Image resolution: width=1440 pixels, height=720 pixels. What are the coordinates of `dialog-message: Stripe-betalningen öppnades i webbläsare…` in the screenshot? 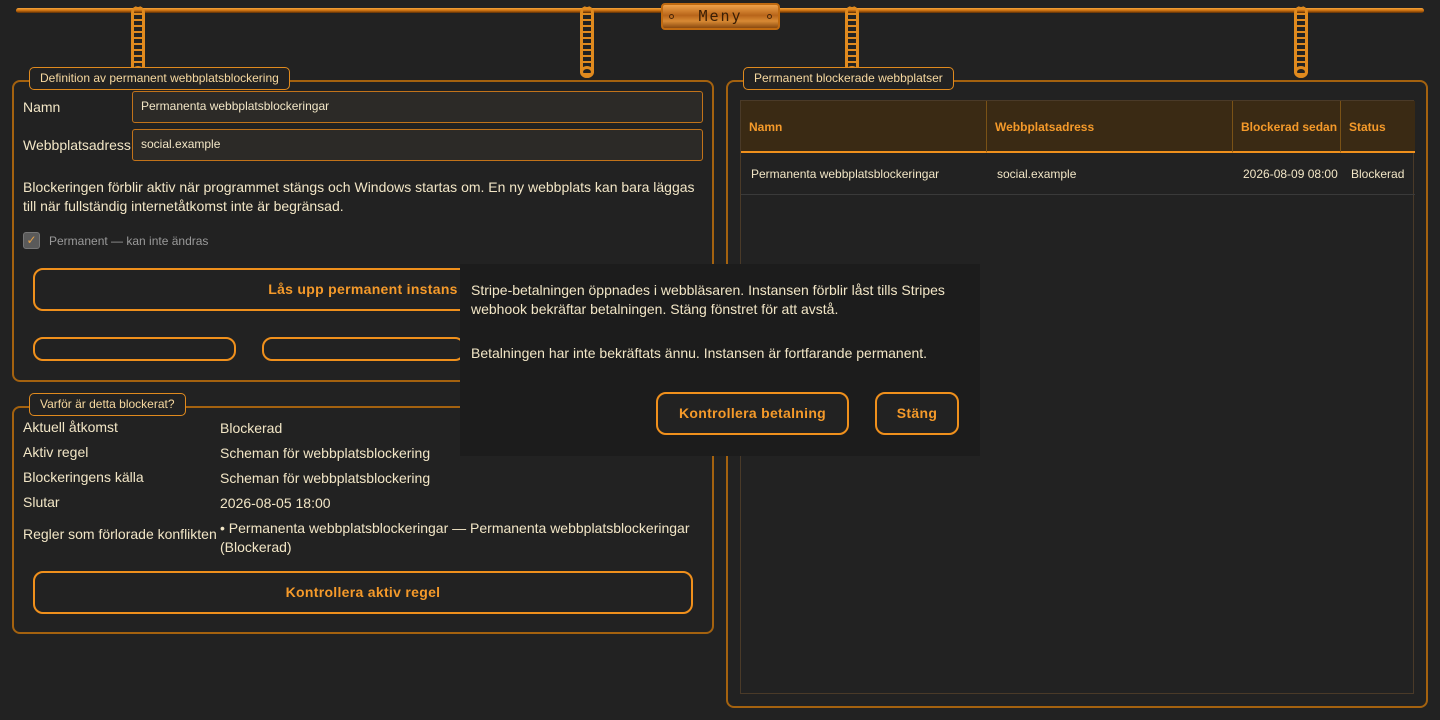 It's located at (708, 299).